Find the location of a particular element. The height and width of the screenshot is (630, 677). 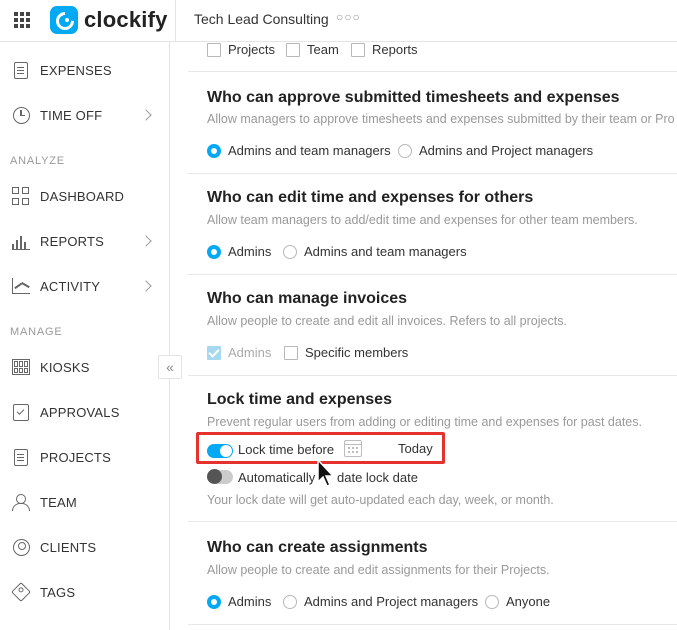

sidebar-item-team: TEAM is located at coordinates (85, 502).